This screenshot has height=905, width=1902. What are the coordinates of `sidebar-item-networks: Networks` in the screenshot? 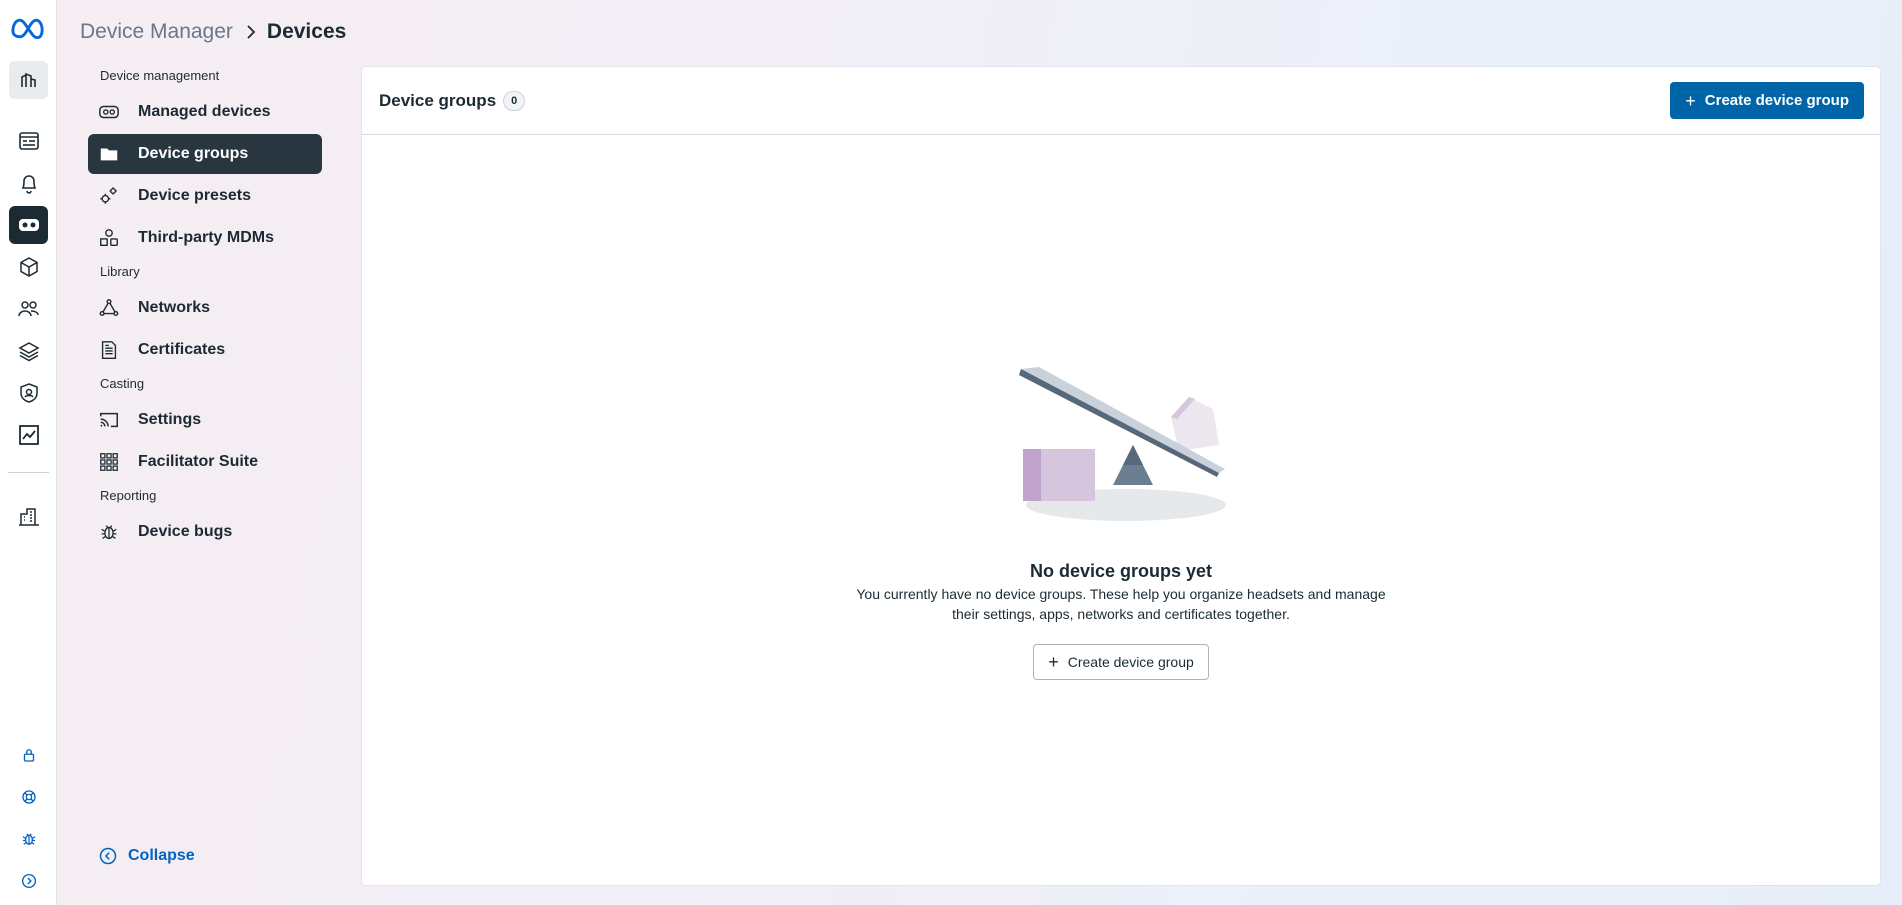 It's located at (205, 308).